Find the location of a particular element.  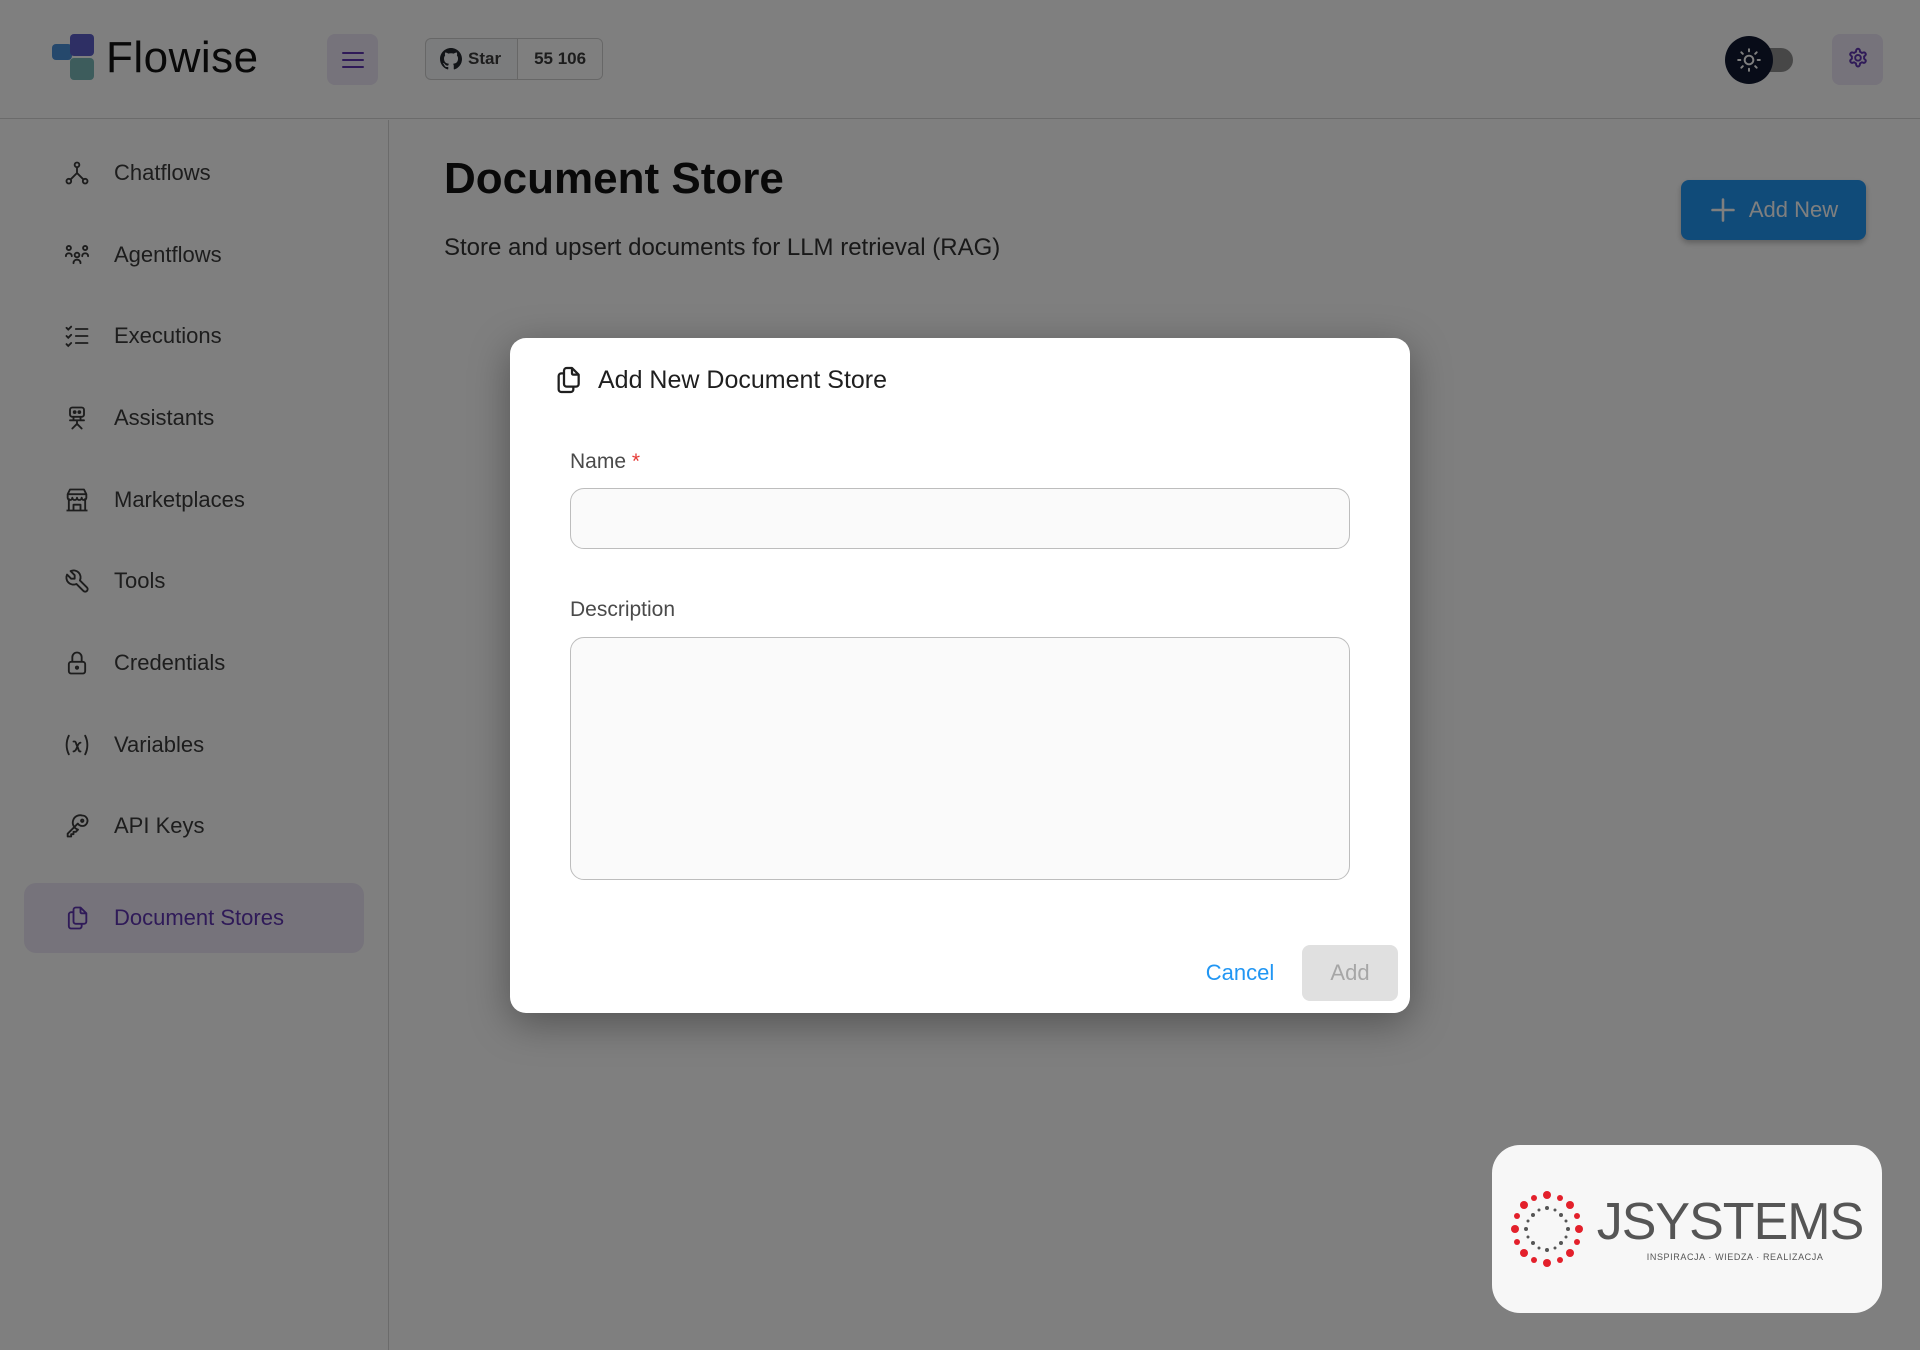

name-field-label: Name * is located at coordinates (605, 462).